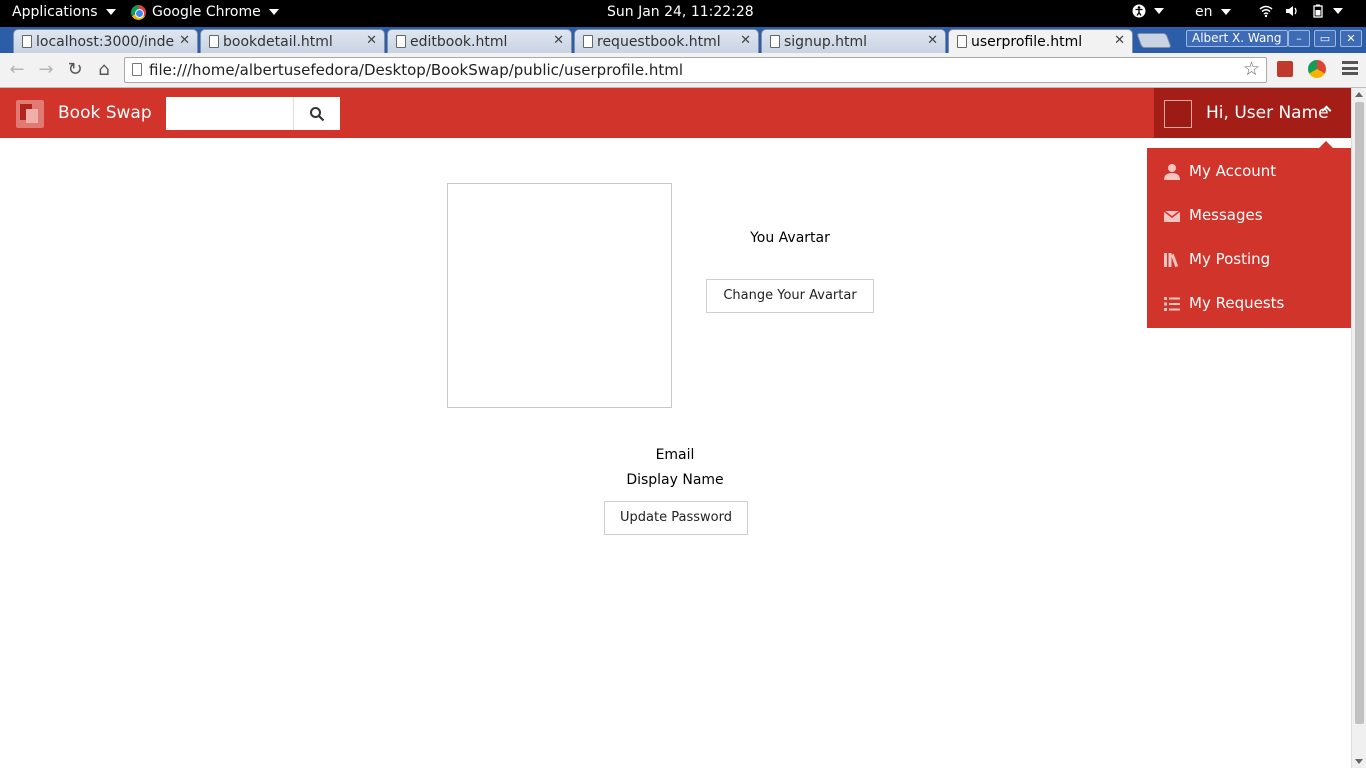 Image resolution: width=1366 pixels, height=768 pixels. I want to click on scroll-down-icon, so click(1359, 761).